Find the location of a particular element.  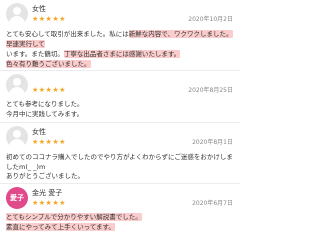

review-text-line: 素直にやってみて上手くいってます。 is located at coordinates (60, 227).